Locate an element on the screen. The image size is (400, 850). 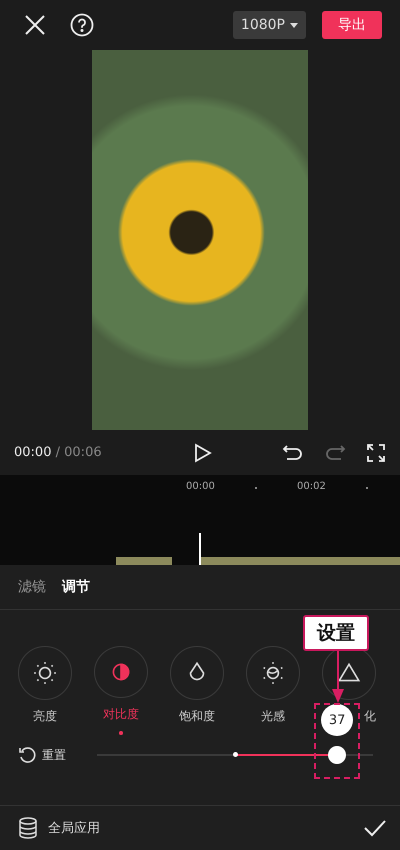
database-icon is located at coordinates (28, 828).